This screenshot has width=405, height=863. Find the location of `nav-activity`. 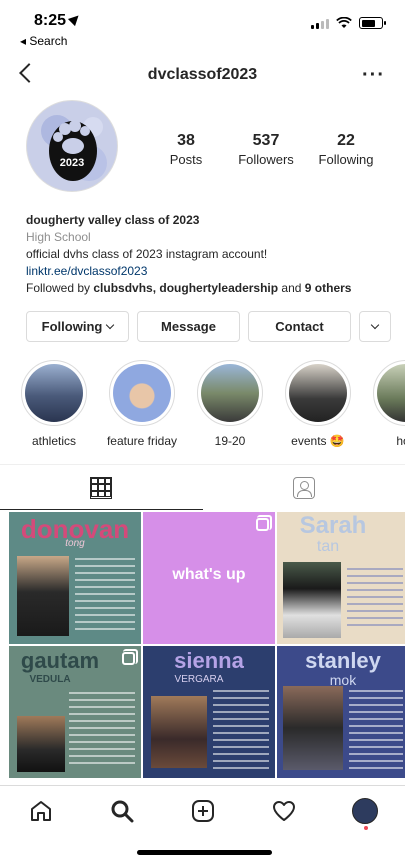

nav-activity is located at coordinates (284, 811).